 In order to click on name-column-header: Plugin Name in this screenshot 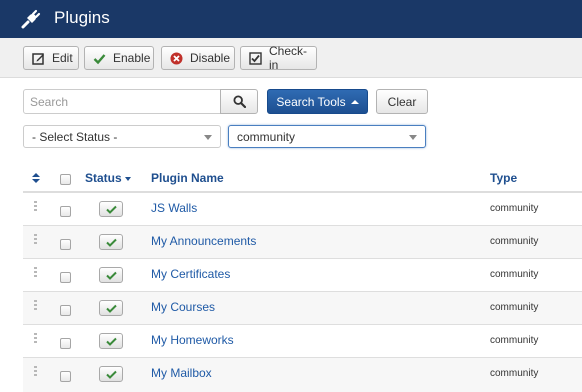, I will do `click(187, 178)`.